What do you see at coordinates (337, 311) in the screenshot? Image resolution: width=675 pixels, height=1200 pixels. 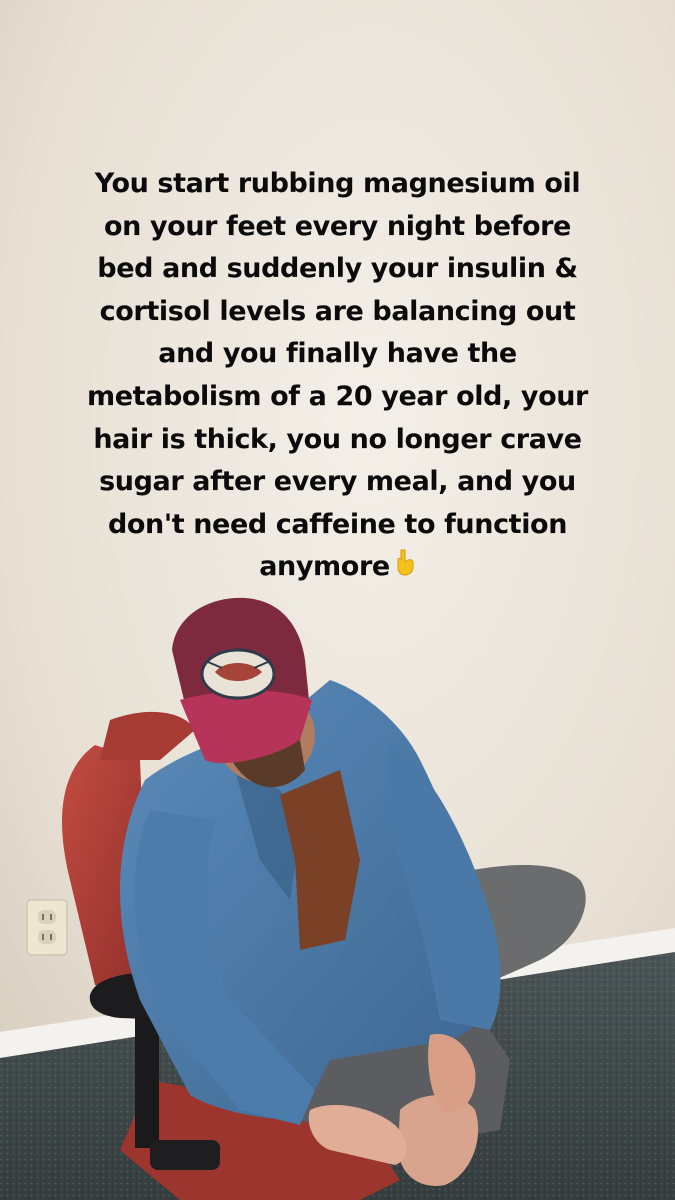 I see `caption-line: cortisol levels are balancing out` at bounding box center [337, 311].